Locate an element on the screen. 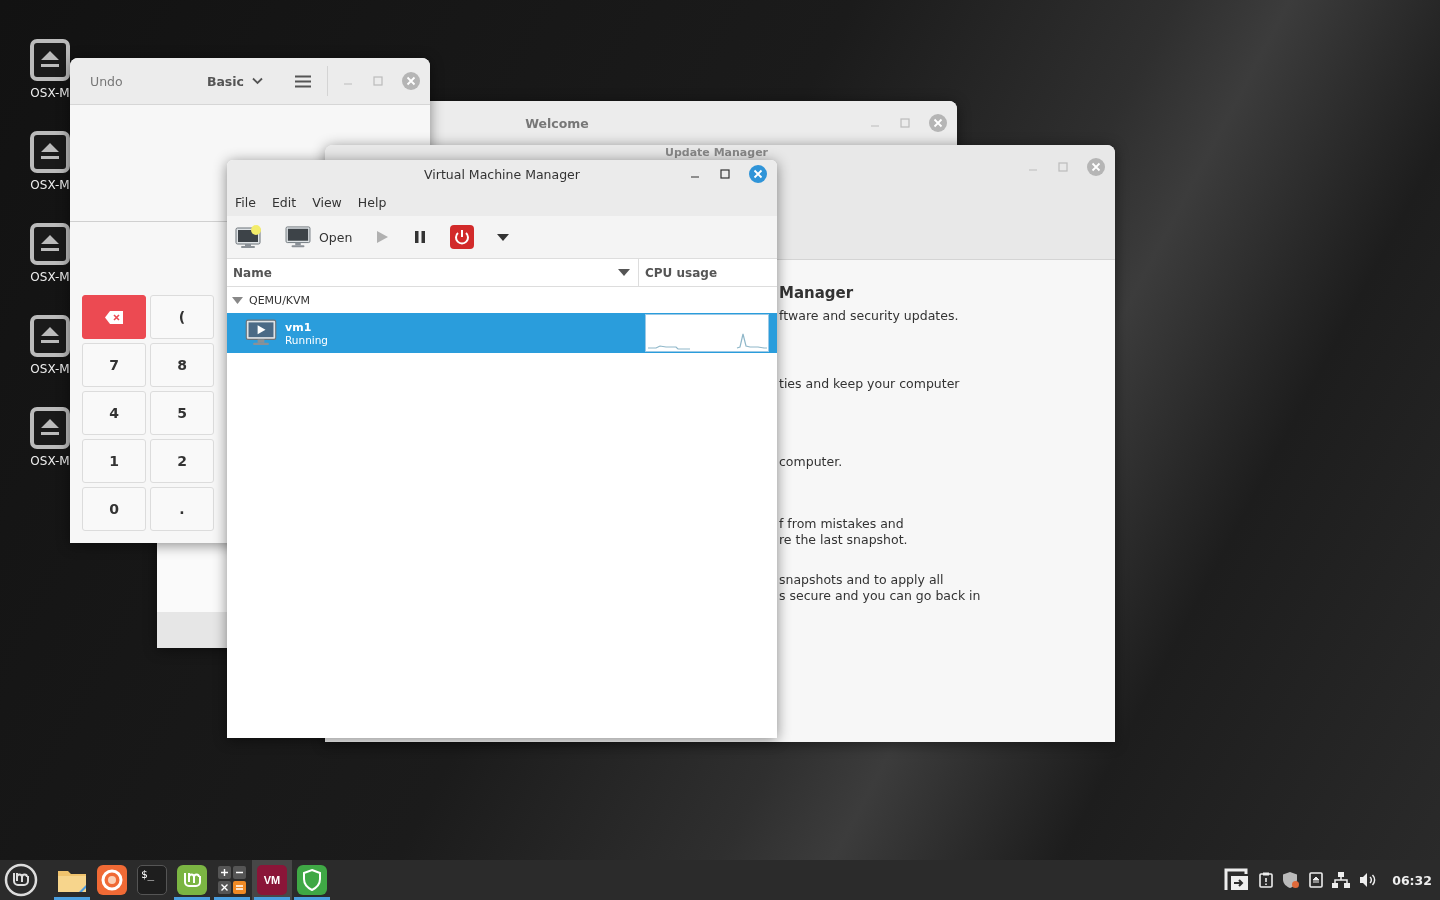  calculator-key: 1 is located at coordinates (114, 461).